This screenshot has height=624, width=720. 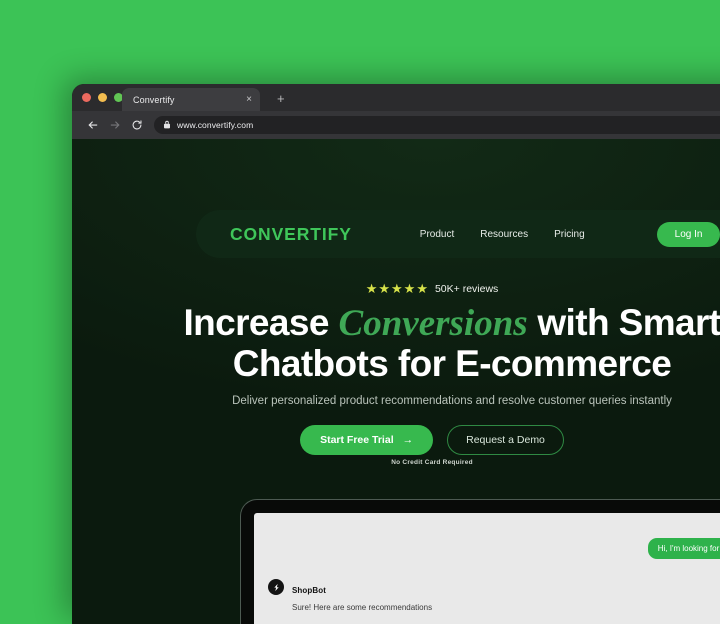 I want to click on browser-toolbar: www.convertify.com, so click(x=396, y=125).